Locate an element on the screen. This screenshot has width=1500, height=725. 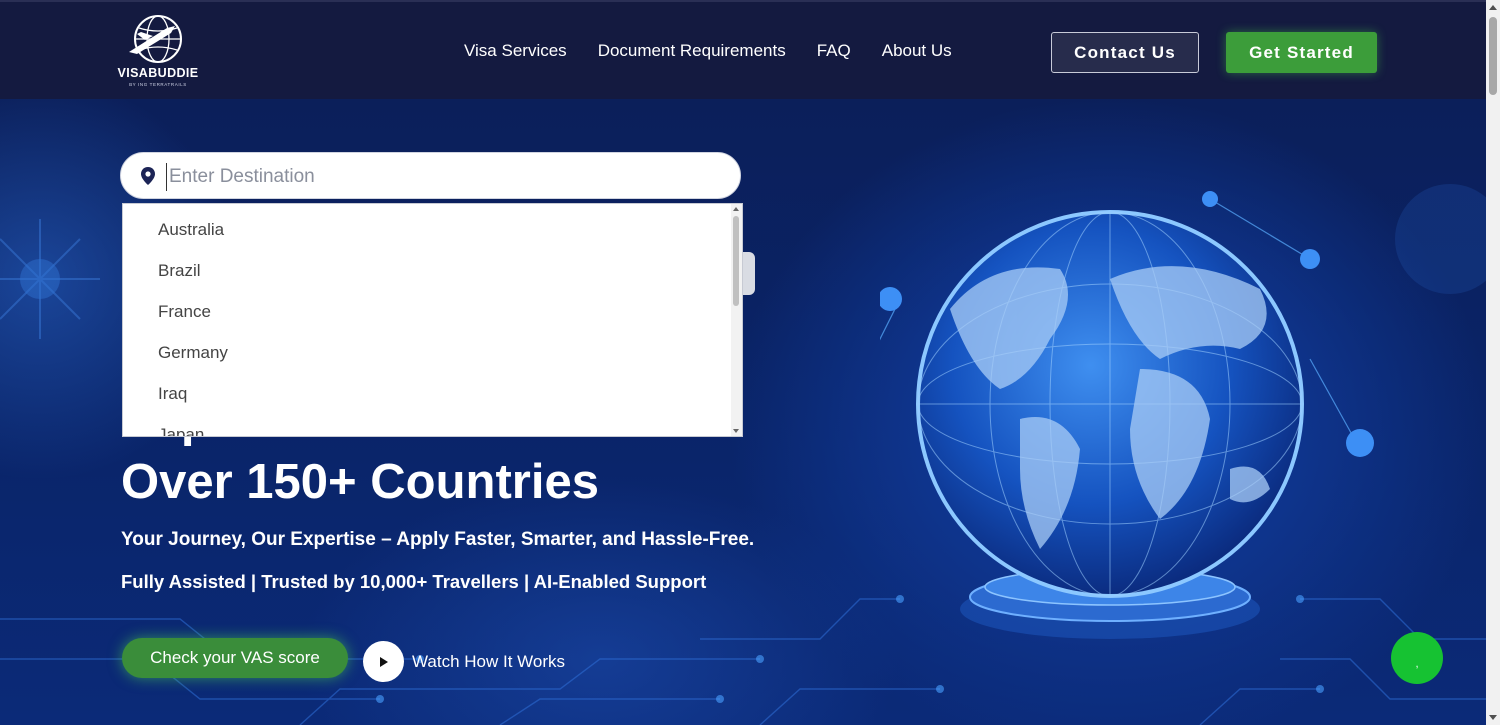
brand-name: VISABUDDIE is located at coordinates (158, 73).